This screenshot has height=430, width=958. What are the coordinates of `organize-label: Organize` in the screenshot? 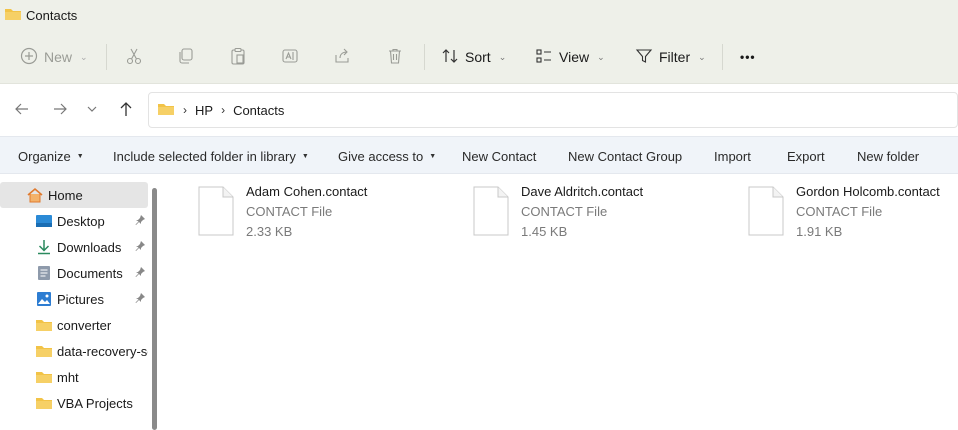 It's located at (44, 156).